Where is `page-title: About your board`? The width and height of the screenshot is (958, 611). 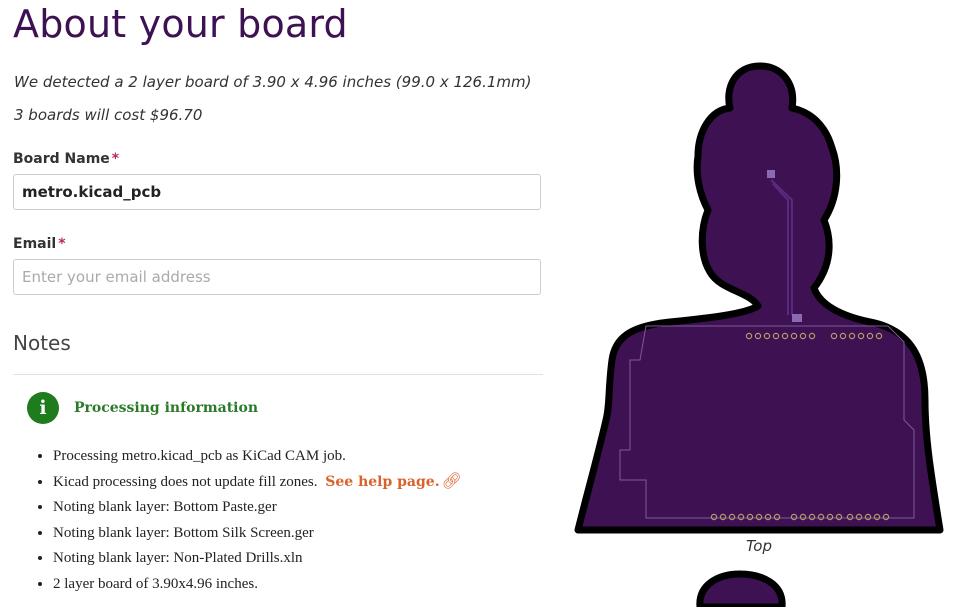 page-title: About your board is located at coordinates (180, 24).